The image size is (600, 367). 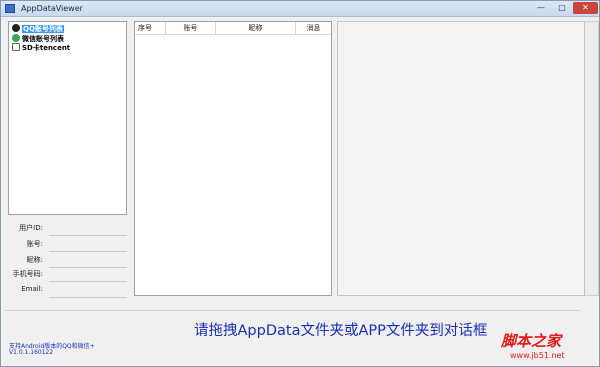 What do you see at coordinates (16, 28) in the screenshot?
I see `qq-icon` at bounding box center [16, 28].